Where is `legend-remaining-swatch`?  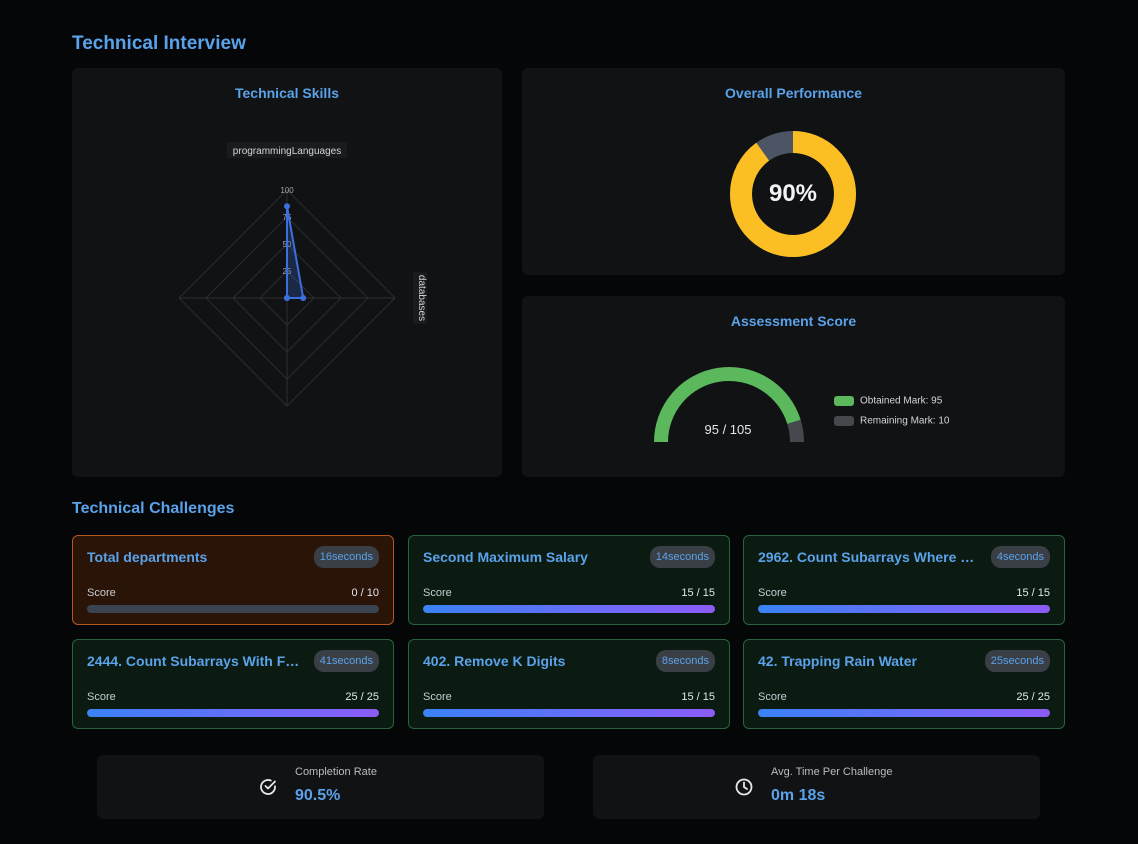
legend-remaining-swatch is located at coordinates (844, 420).